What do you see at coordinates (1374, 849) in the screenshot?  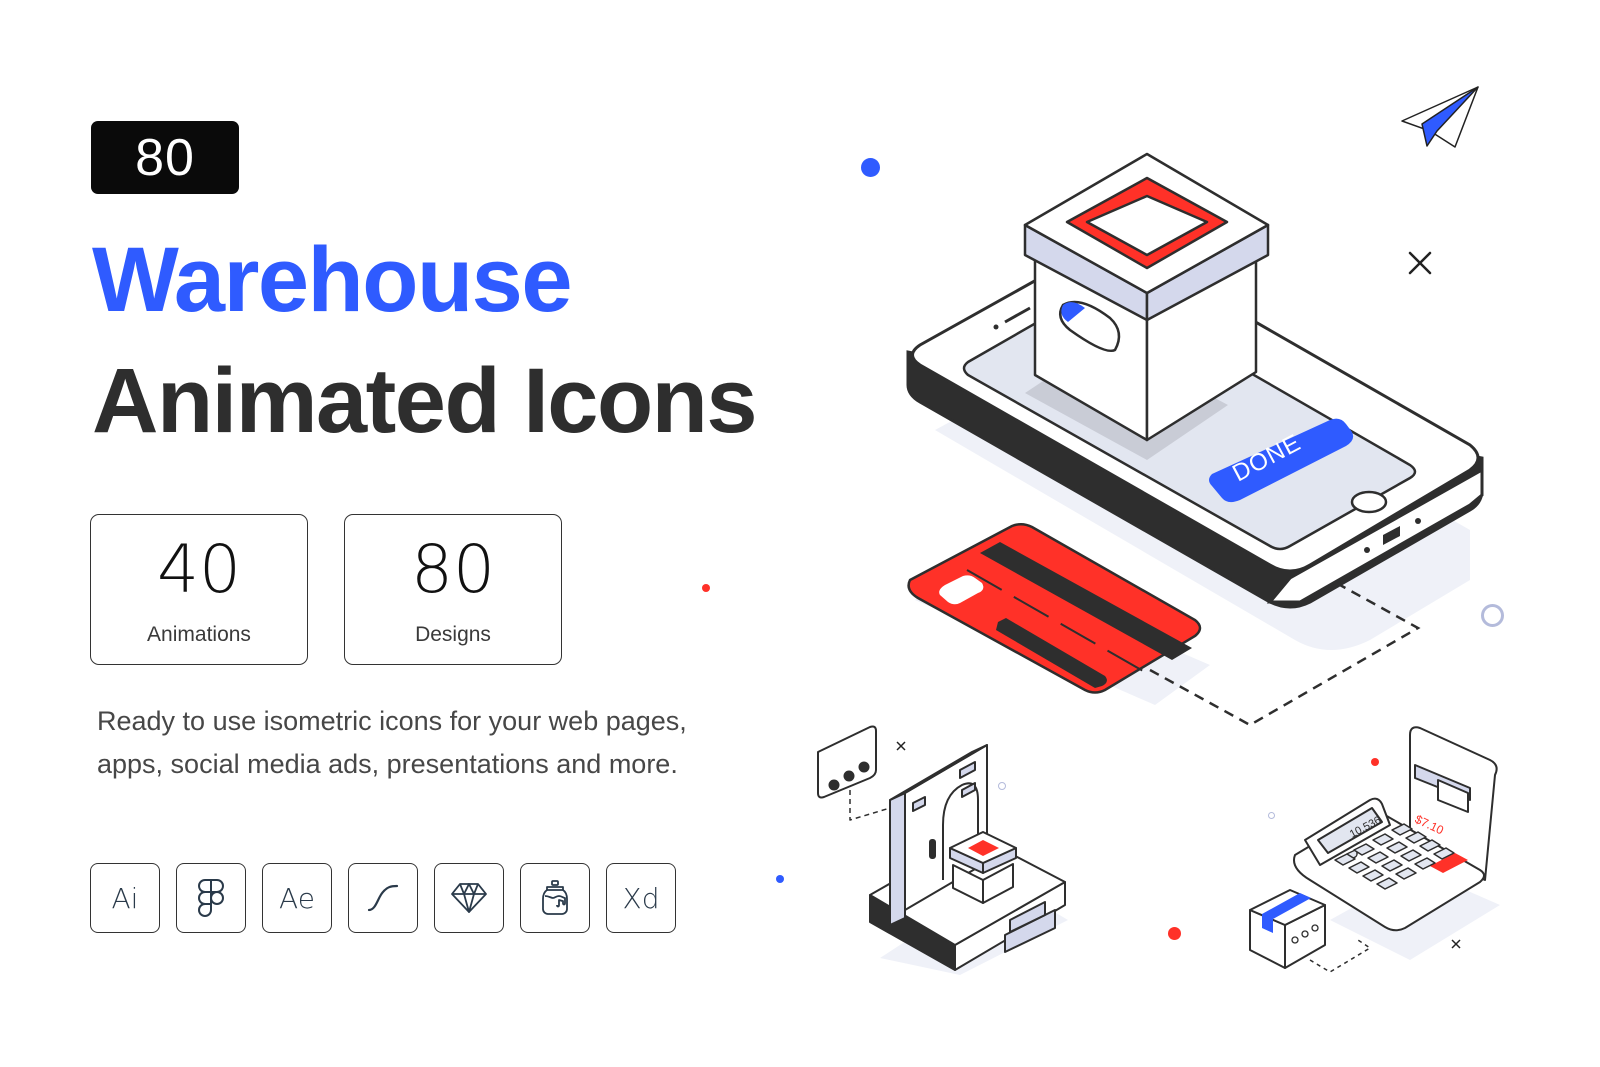 I see `calculator-illustration: $7.10 10.536` at bounding box center [1374, 849].